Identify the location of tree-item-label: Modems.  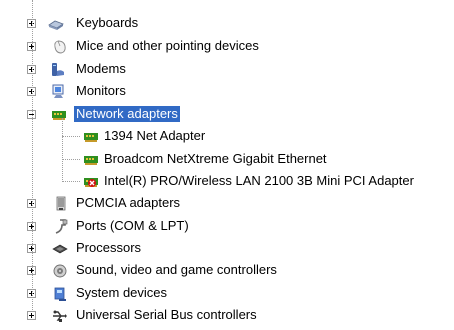
(101, 68).